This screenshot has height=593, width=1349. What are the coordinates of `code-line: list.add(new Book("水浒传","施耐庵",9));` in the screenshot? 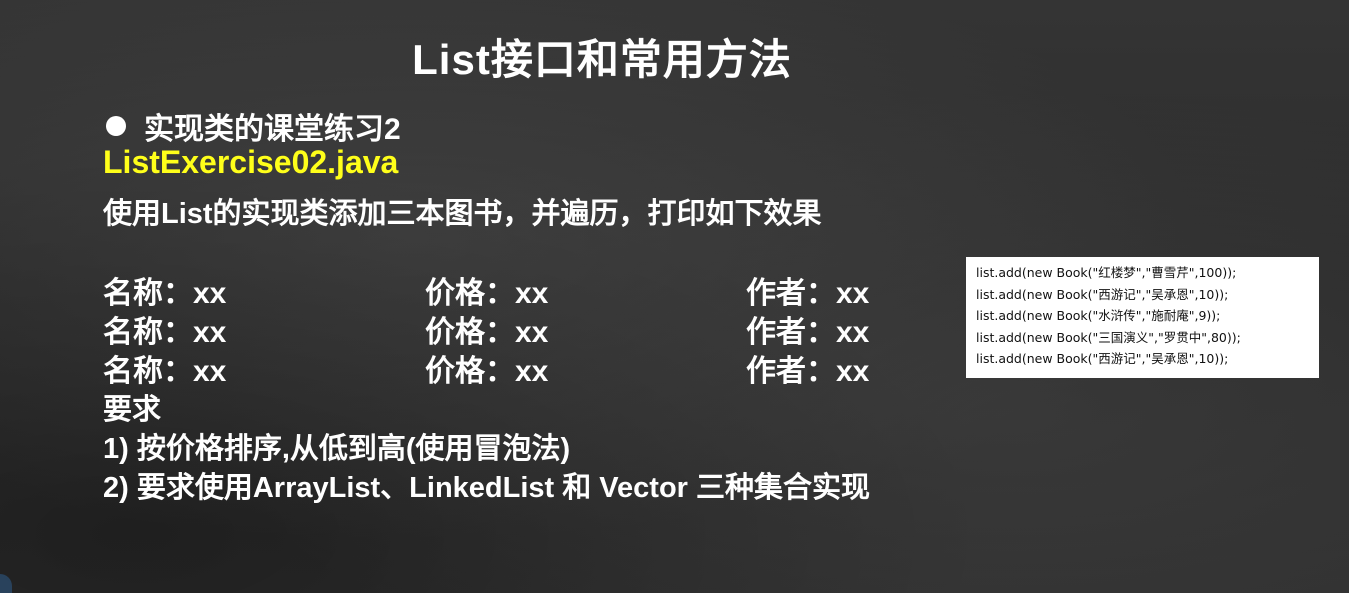 It's located at (1098, 316).